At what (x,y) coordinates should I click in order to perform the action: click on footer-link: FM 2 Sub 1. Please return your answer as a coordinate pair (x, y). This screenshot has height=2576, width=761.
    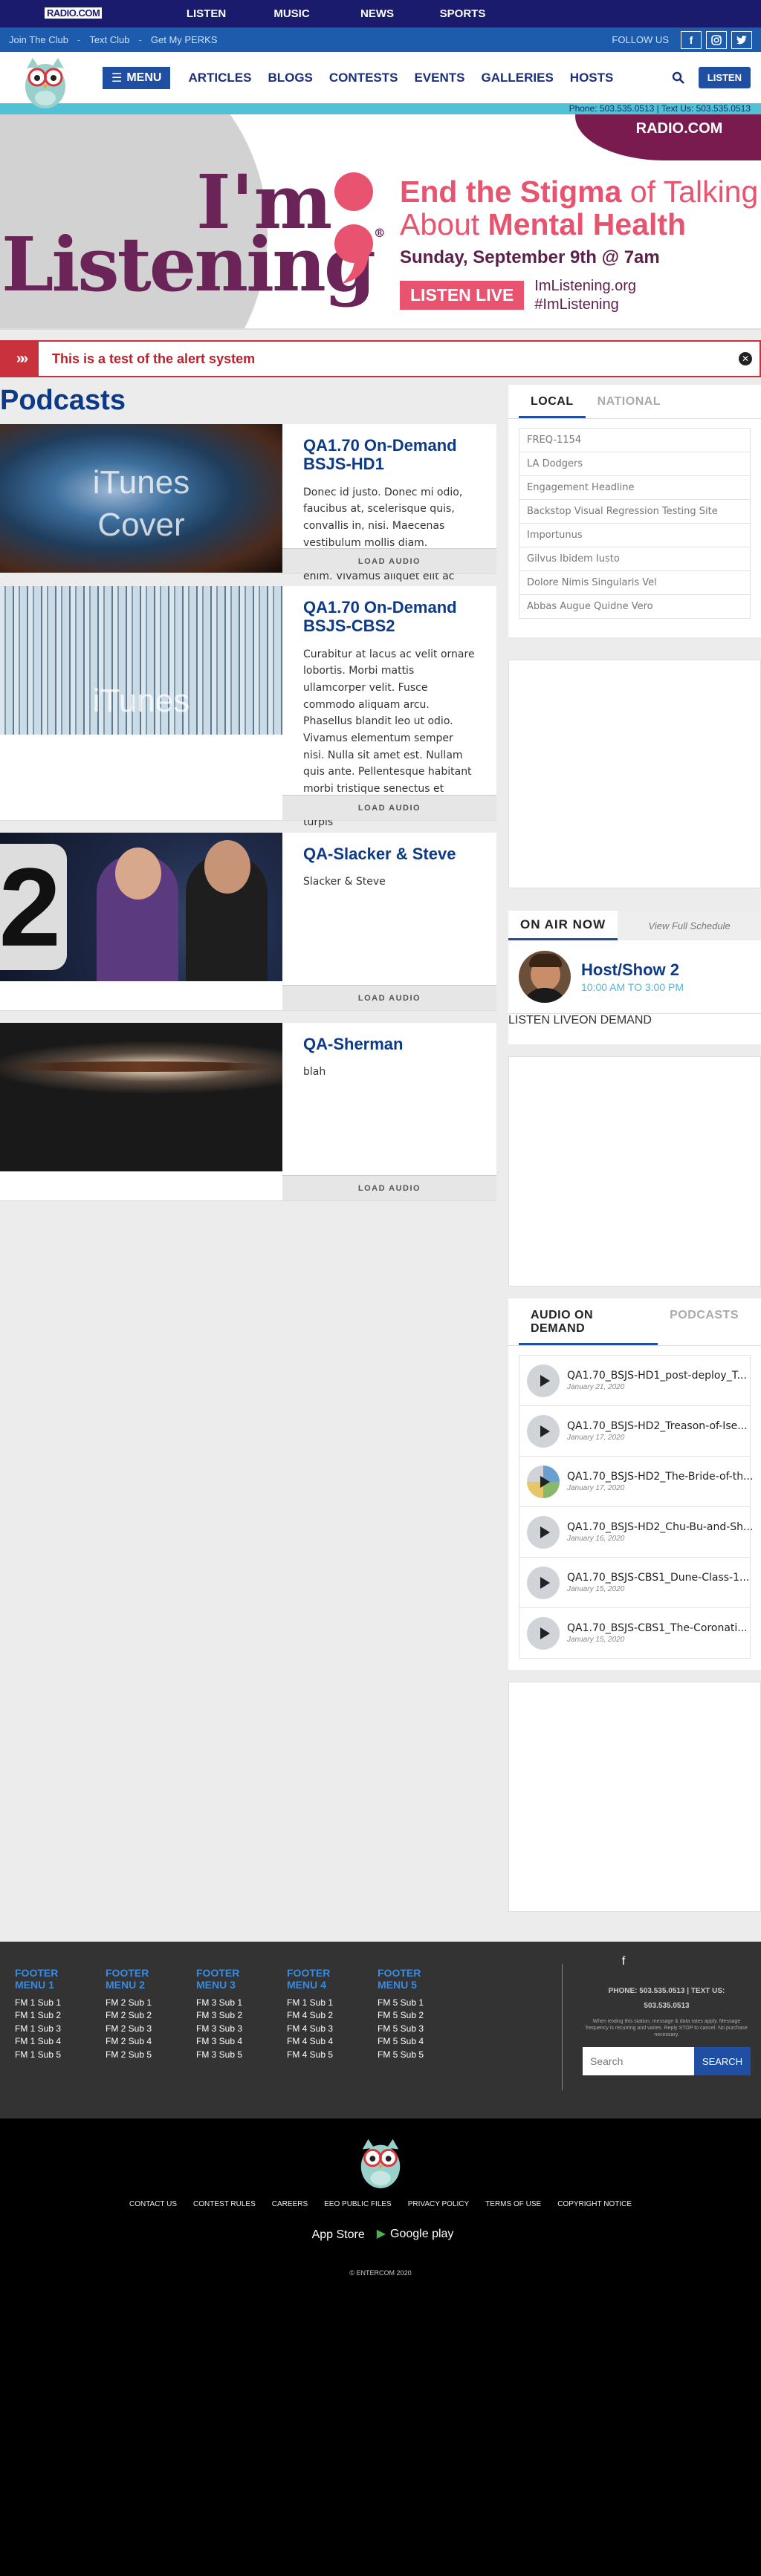
    Looking at the image, I should click on (143, 2003).